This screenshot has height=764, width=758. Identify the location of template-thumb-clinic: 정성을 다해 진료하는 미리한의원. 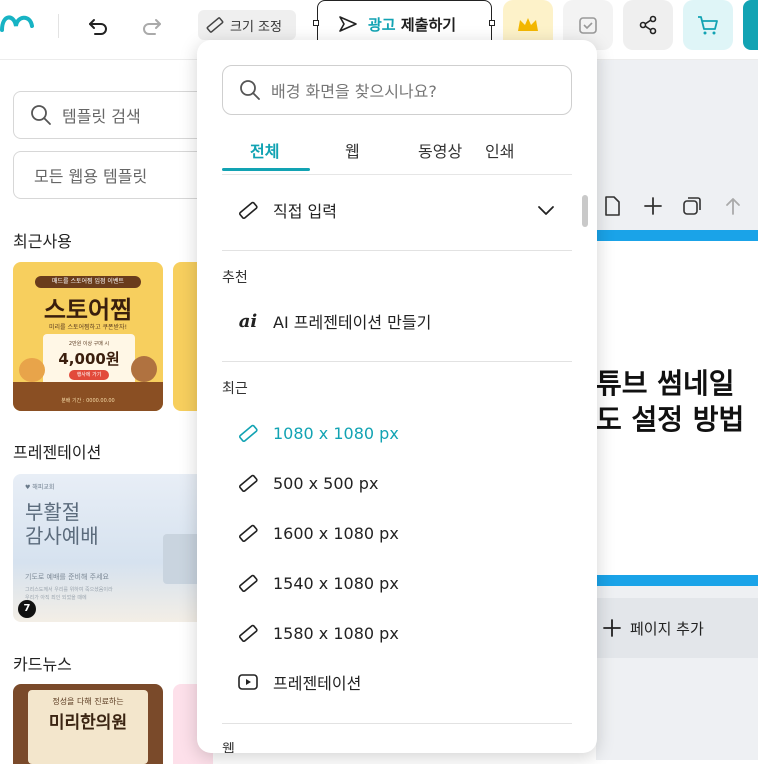
(88, 724).